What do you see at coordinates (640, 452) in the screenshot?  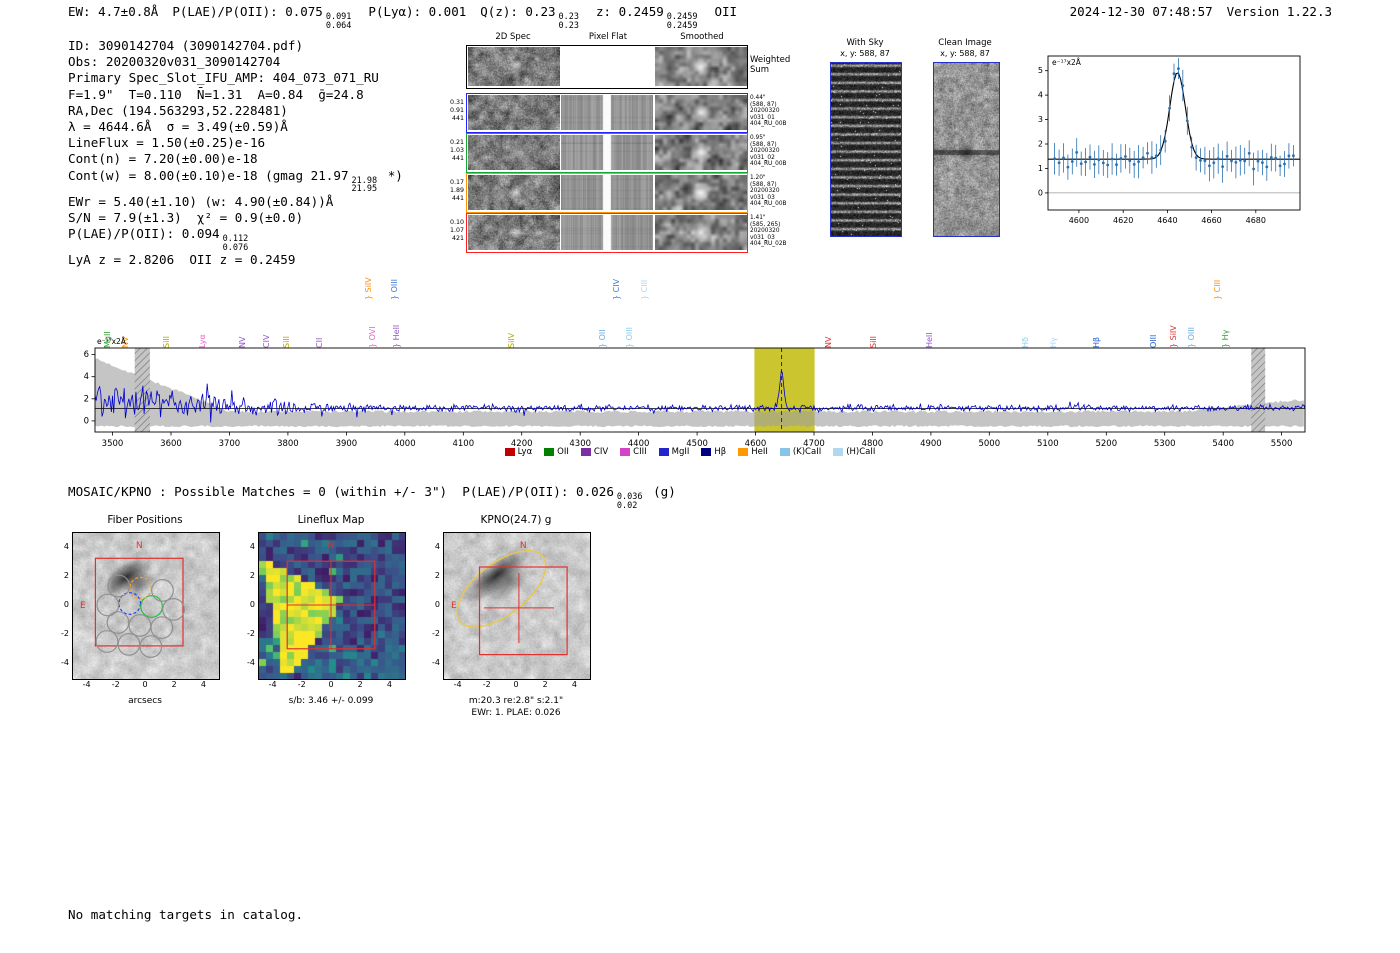 I see `legend-label: CIII` at bounding box center [640, 452].